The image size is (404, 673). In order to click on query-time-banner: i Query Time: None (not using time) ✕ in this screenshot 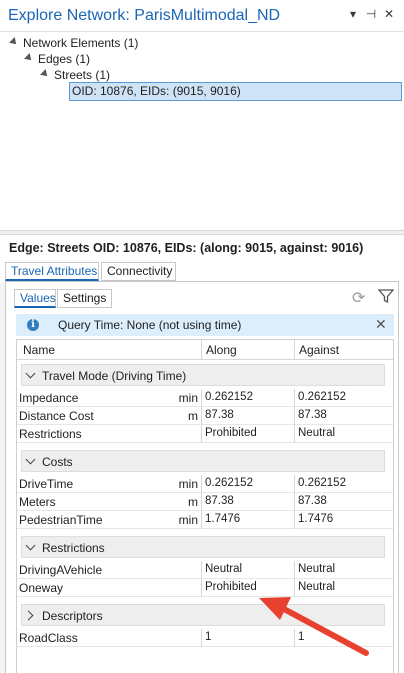, I will do `click(205, 325)`.